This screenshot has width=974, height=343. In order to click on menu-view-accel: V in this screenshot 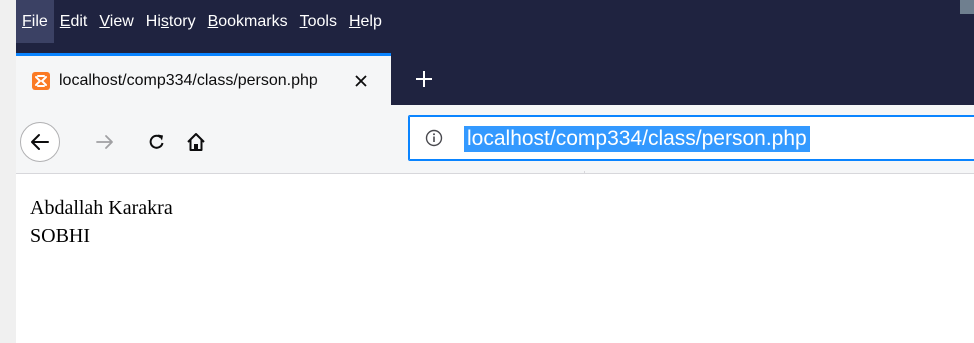, I will do `click(104, 21)`.